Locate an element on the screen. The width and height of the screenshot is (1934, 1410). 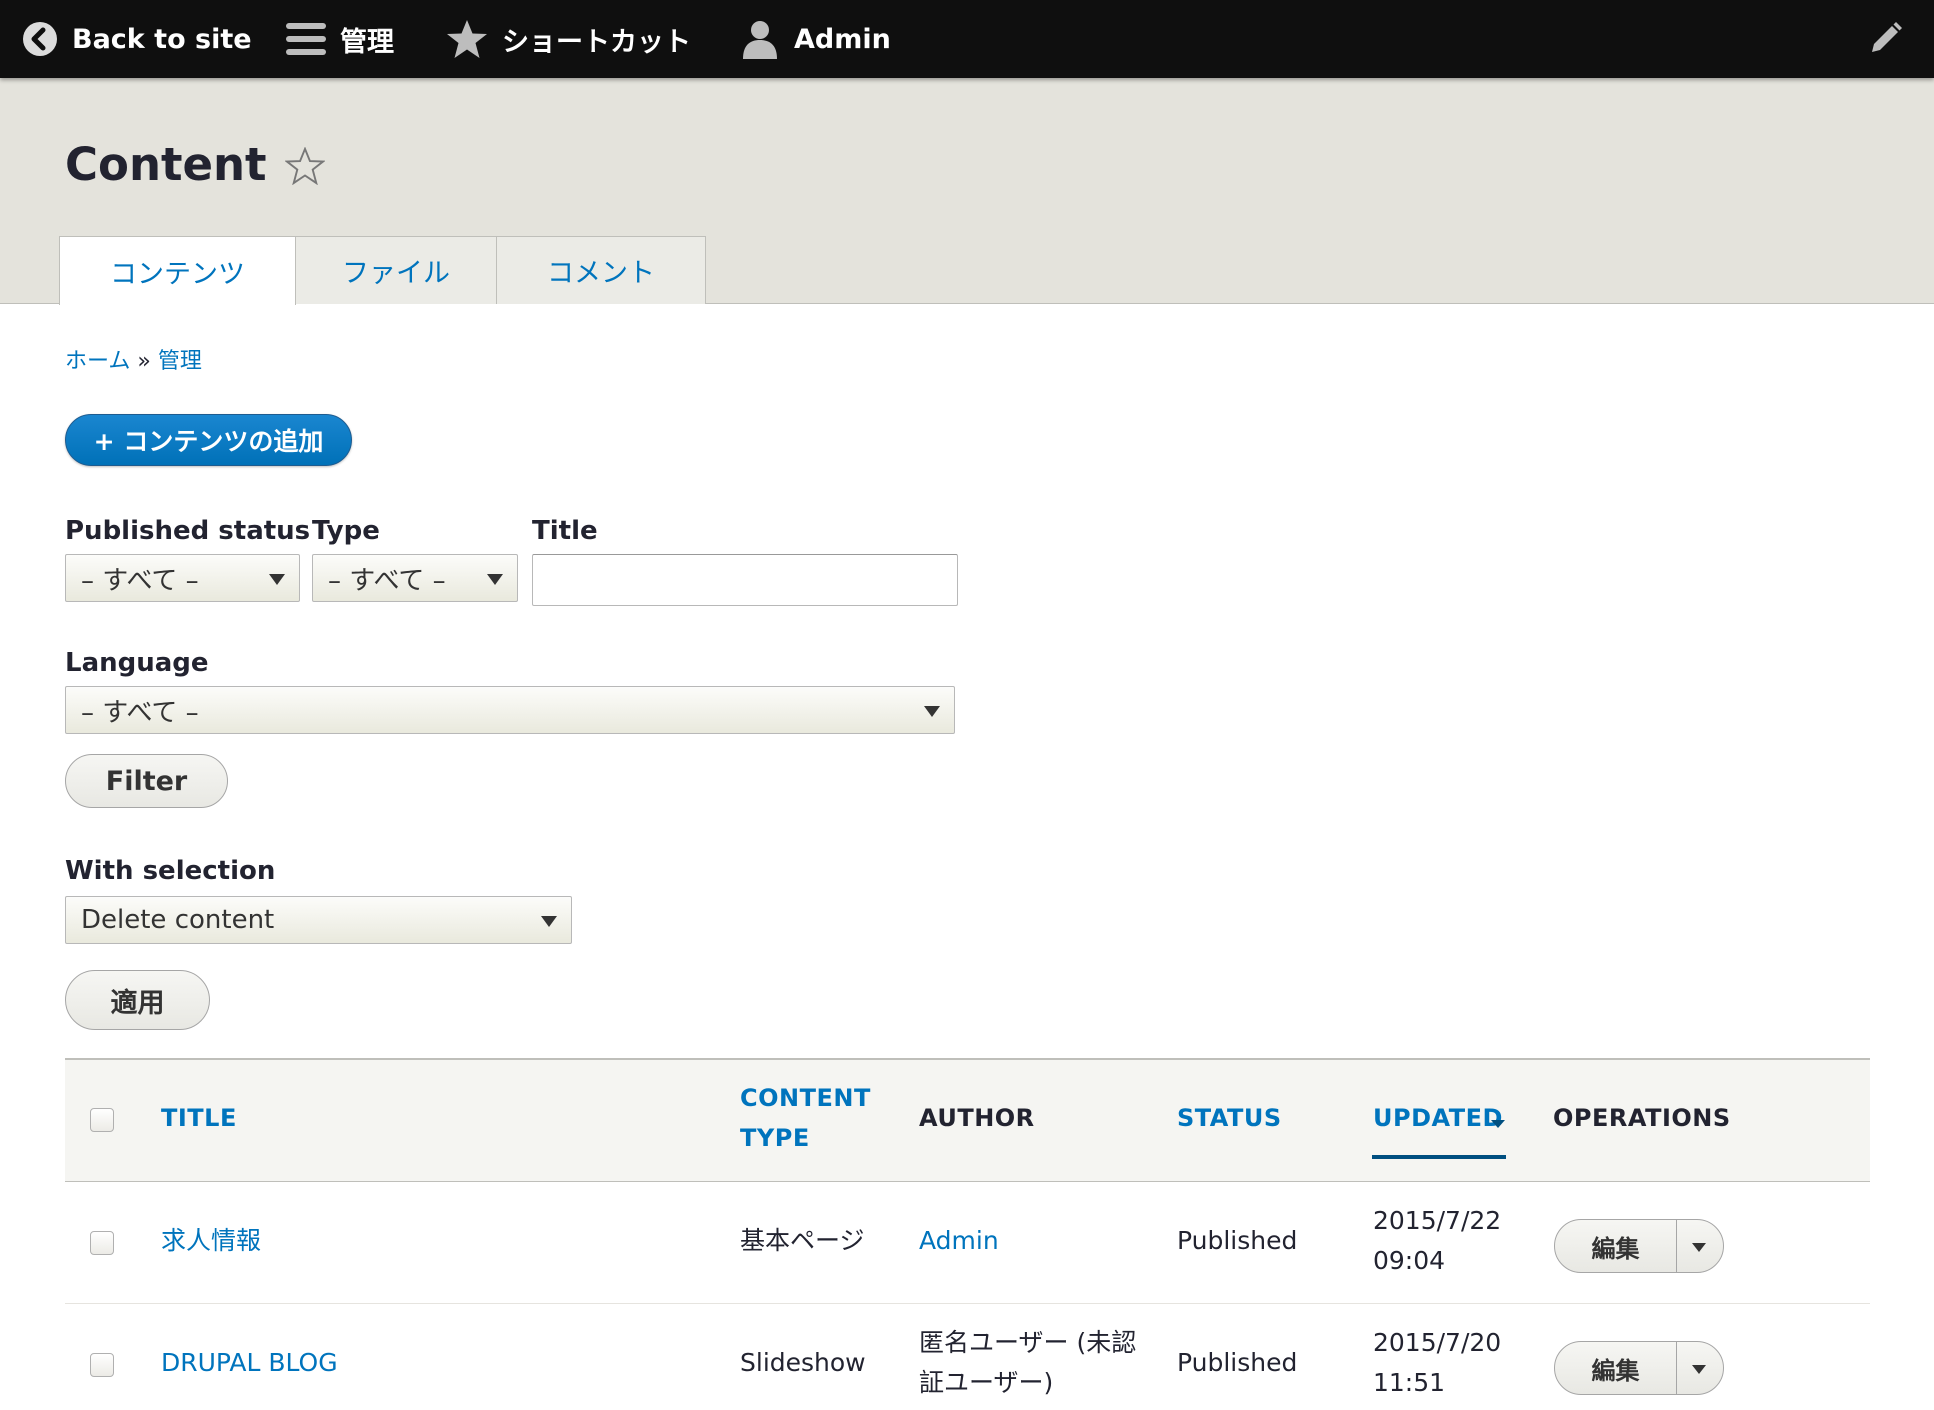
manage-menu-tab: 管理 is located at coordinates (340, 39).